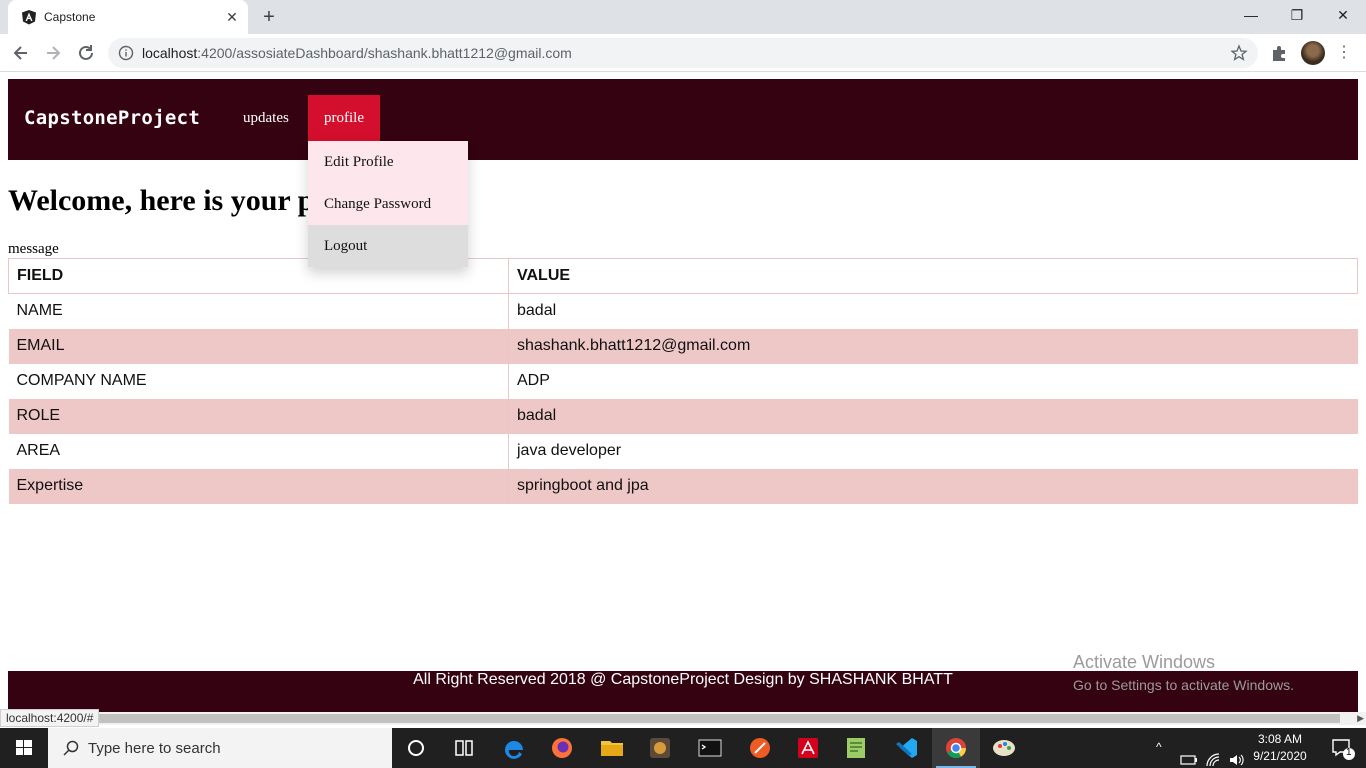  I want to click on taskbar-search-box: Type here to search, so click(220, 748).